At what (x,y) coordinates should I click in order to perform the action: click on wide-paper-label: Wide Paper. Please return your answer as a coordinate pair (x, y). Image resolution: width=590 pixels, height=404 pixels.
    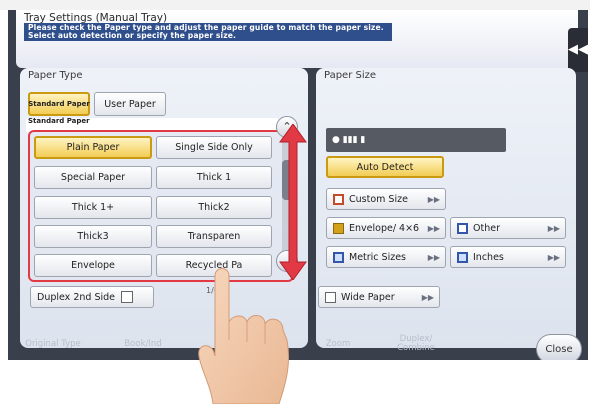
    Looking at the image, I should click on (368, 297).